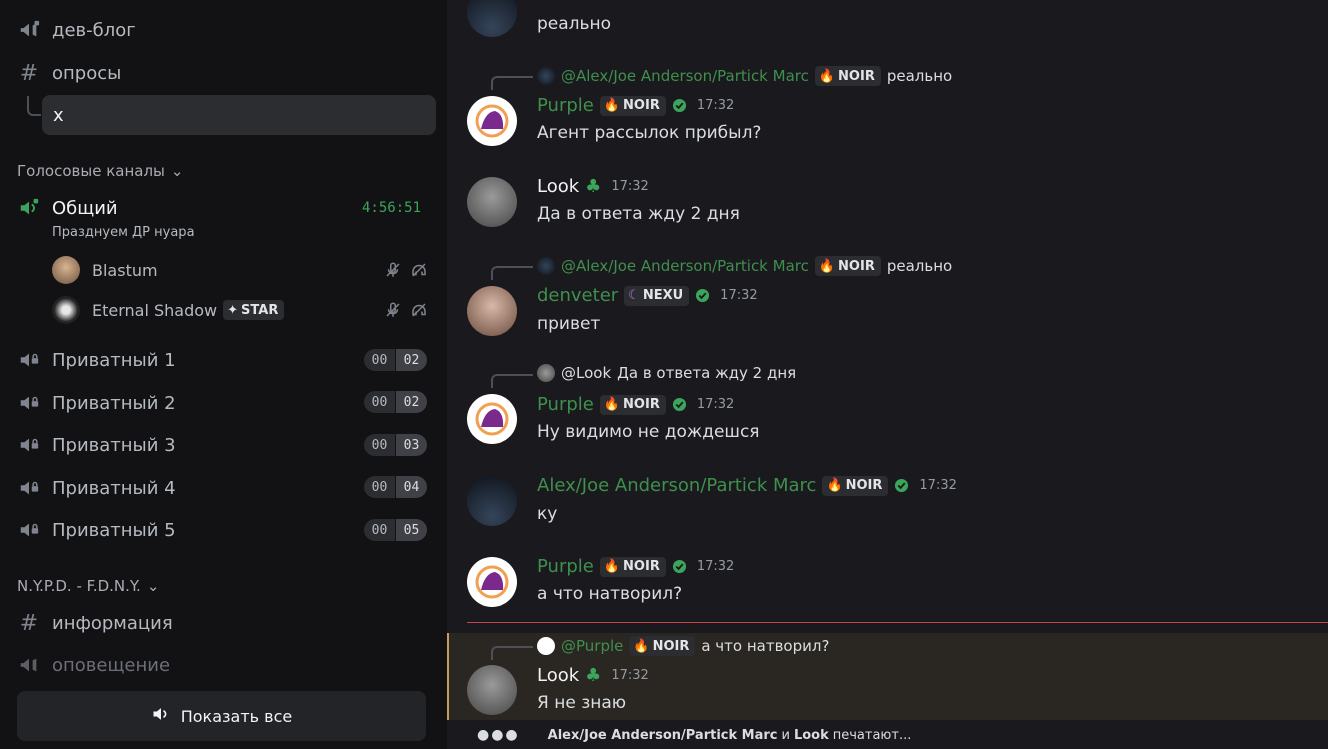 This screenshot has width=1328, height=749. Describe the element at coordinates (114, 403) in the screenshot. I see `channel-label: Приватный 2` at that location.